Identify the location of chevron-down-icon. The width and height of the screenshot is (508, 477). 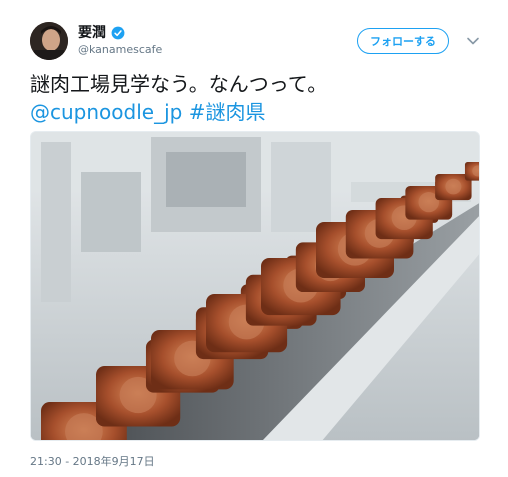
(473, 41).